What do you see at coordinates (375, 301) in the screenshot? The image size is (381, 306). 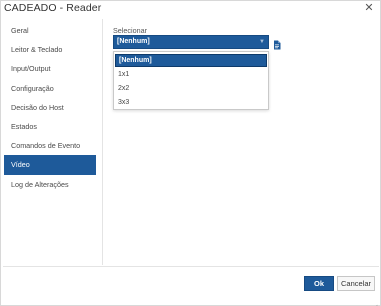 I see `resize-grip-icon` at bounding box center [375, 301].